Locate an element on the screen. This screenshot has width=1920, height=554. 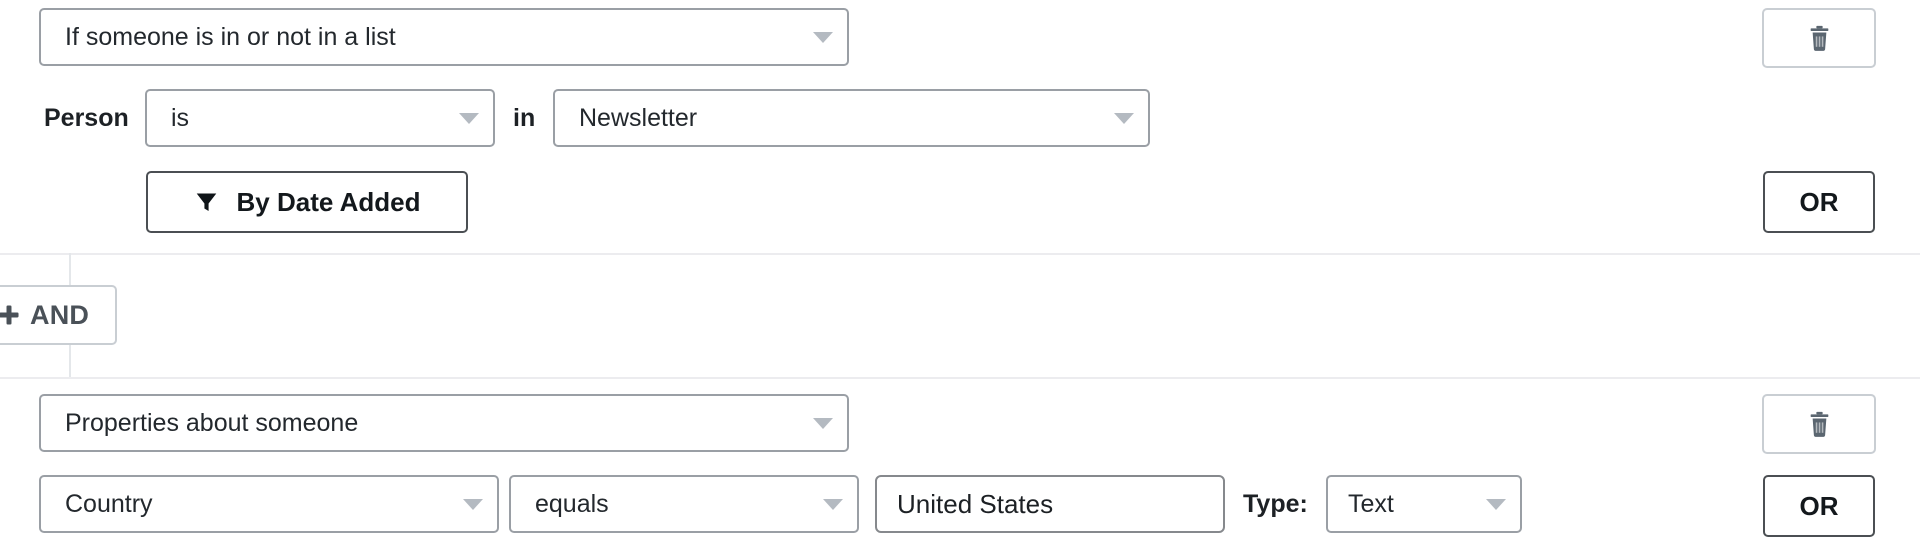
person-prefix-label: Person is located at coordinates (86, 118).